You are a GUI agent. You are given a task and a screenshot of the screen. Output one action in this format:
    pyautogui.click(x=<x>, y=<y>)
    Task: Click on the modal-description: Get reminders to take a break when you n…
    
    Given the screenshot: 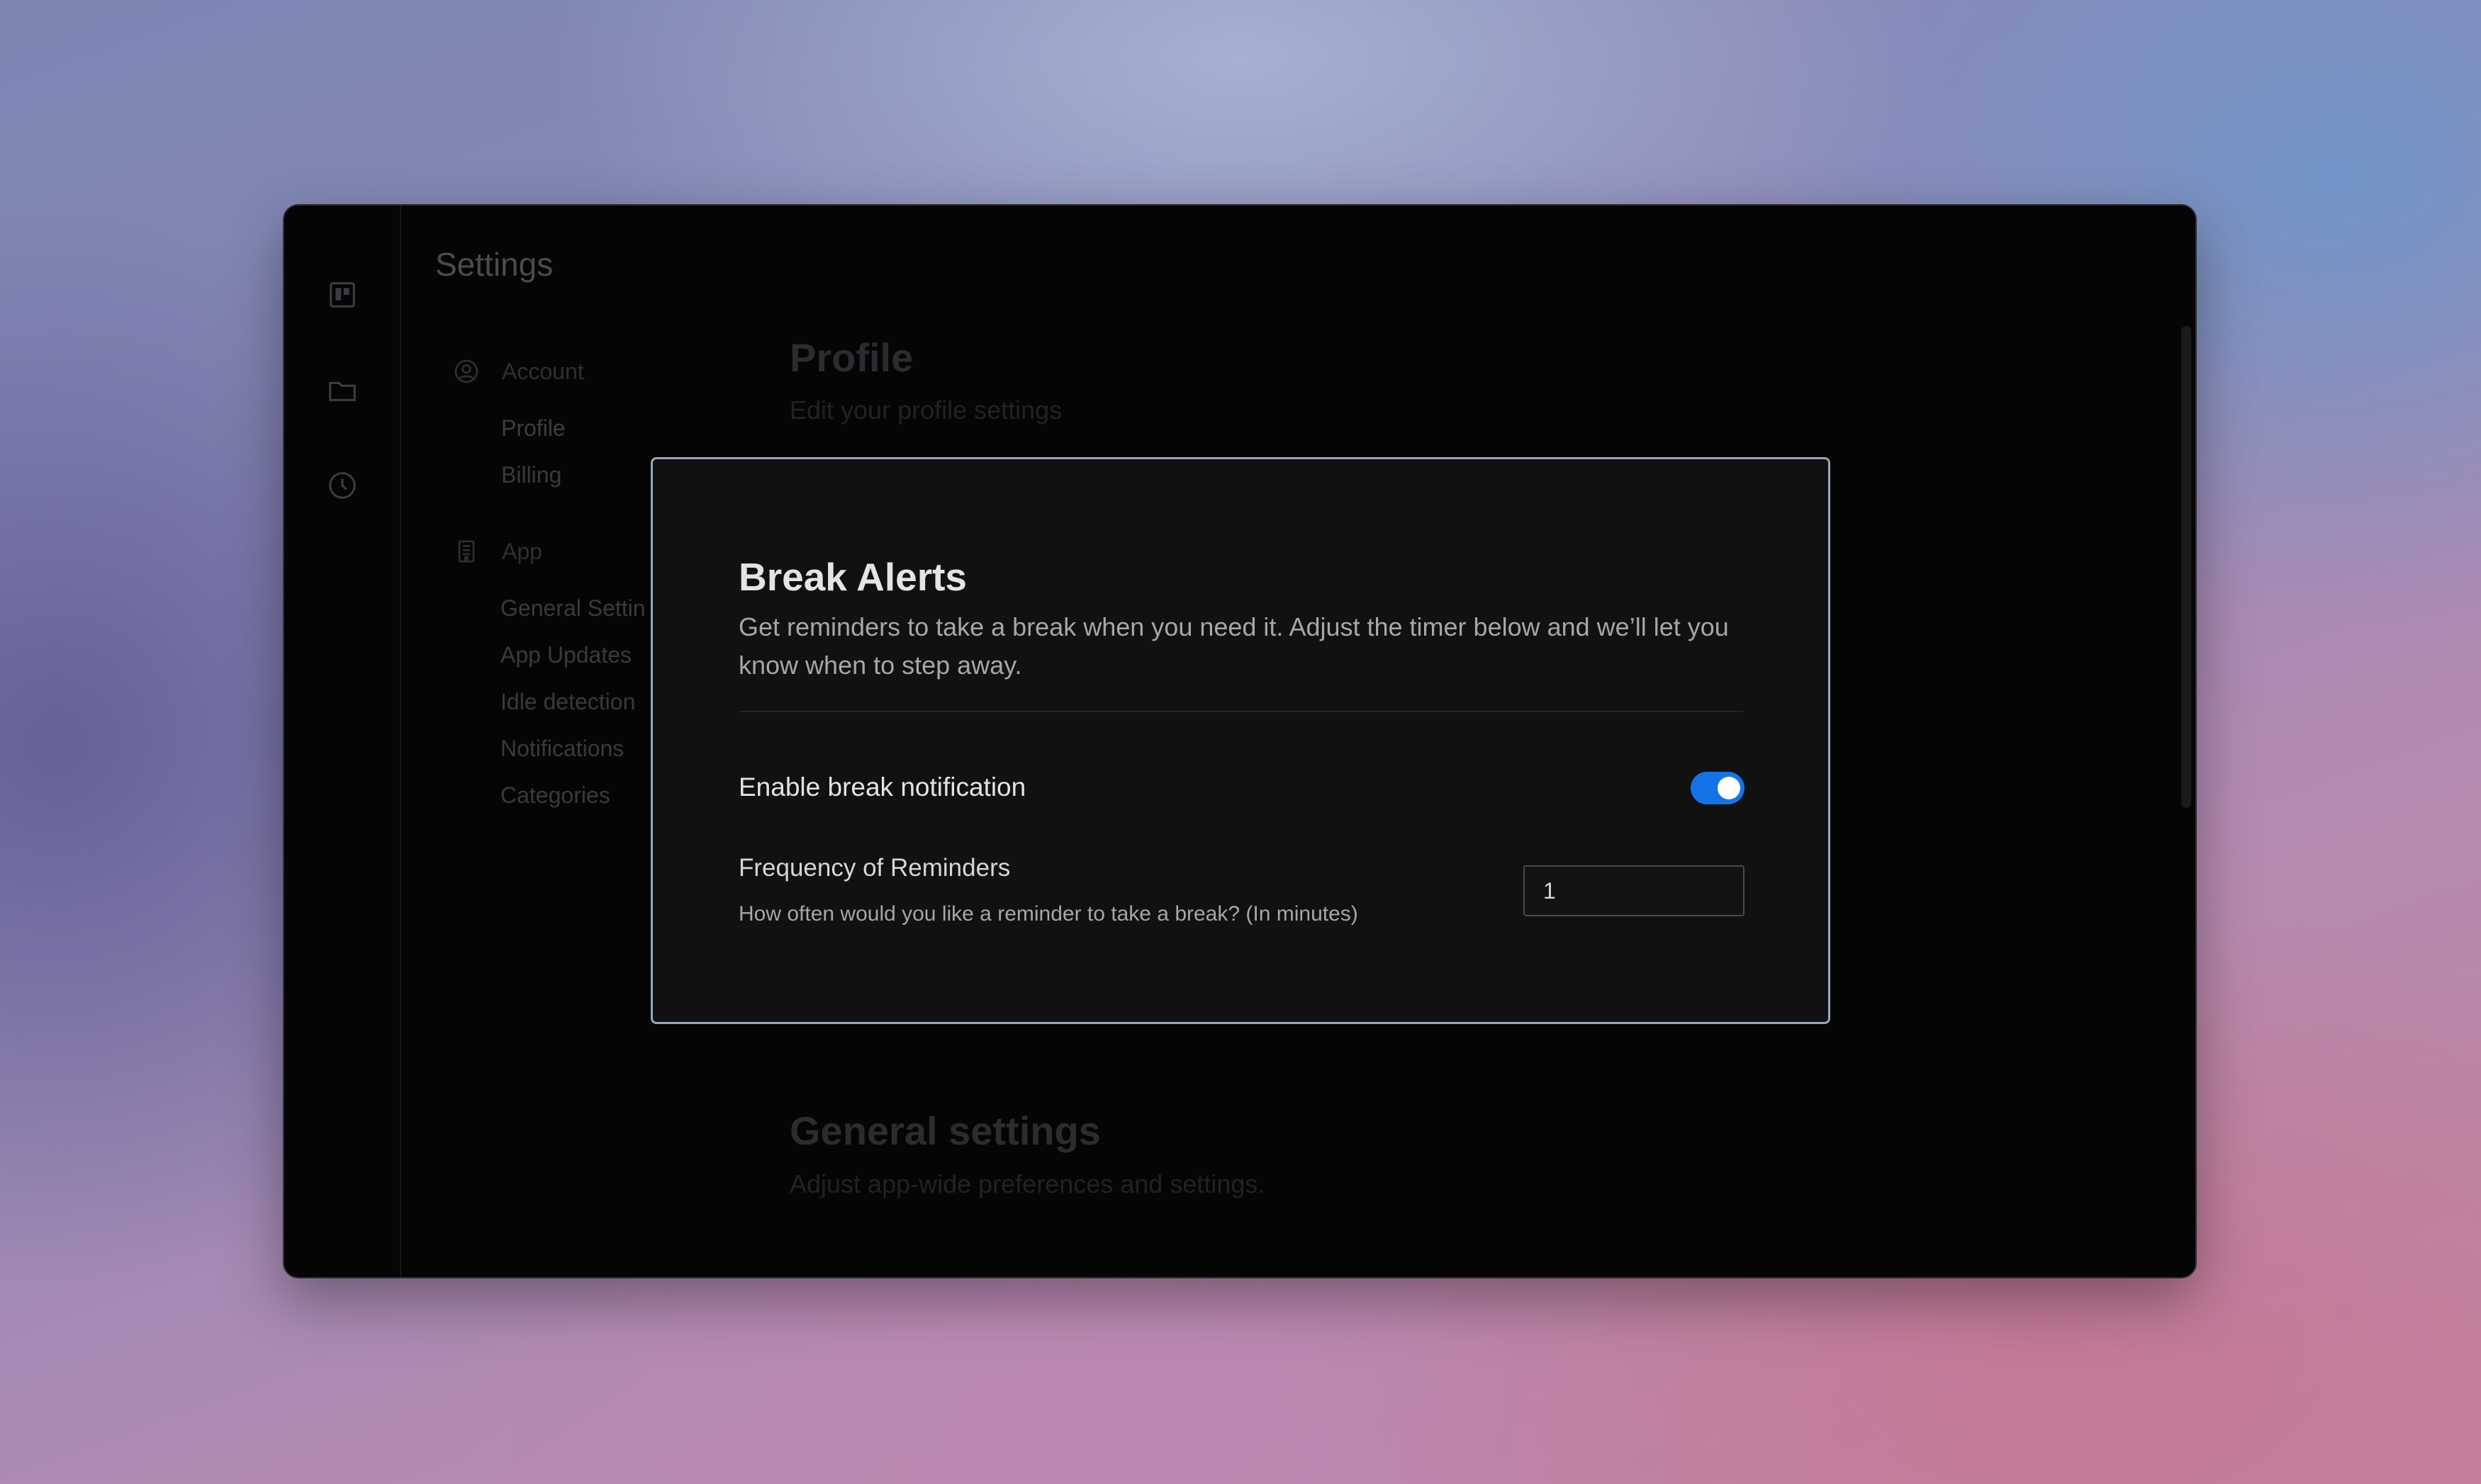 What is the action you would take?
    pyautogui.click(x=1234, y=646)
    